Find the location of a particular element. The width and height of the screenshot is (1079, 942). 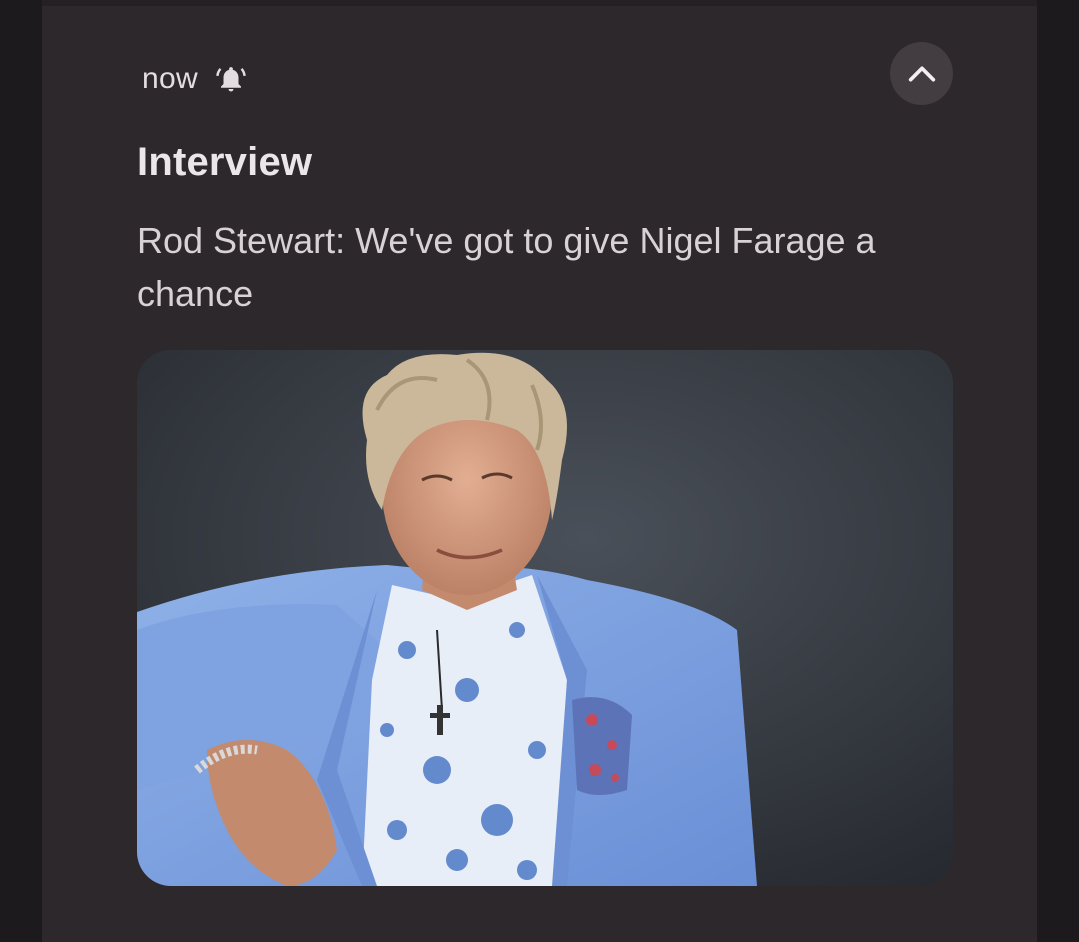

collapse-button is located at coordinates (921, 73).